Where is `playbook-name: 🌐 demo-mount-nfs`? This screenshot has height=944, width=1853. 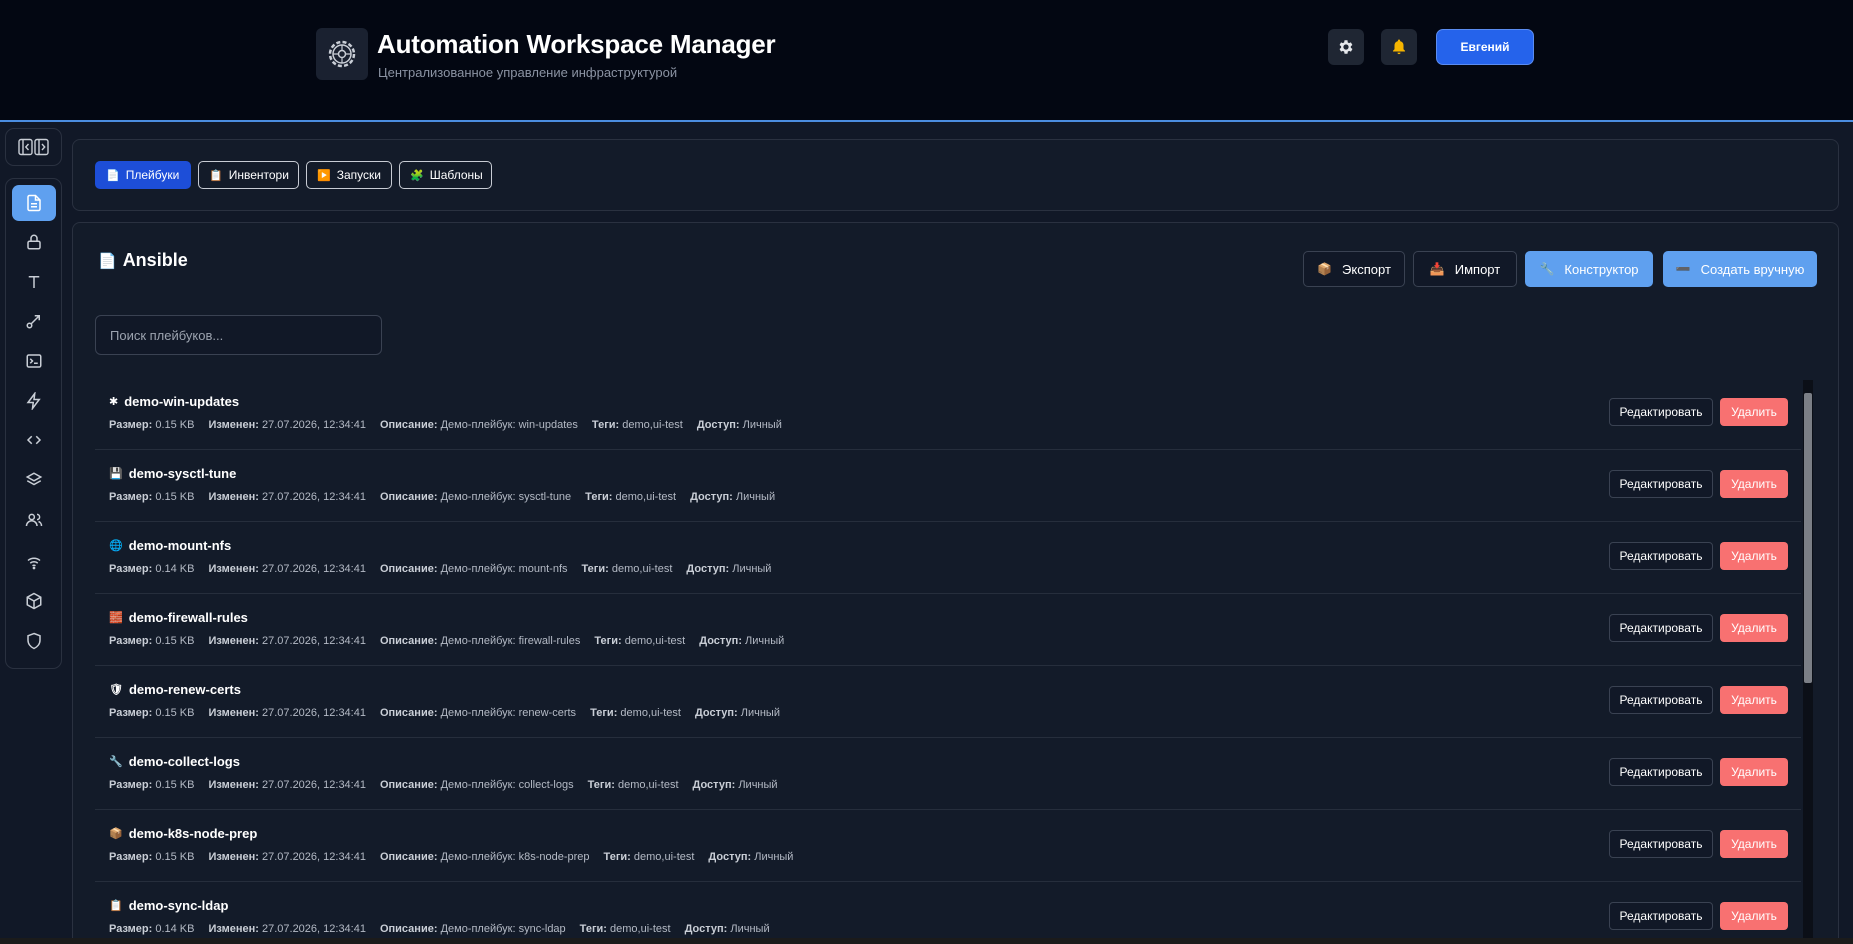 playbook-name: 🌐 demo-mount-nfs is located at coordinates (170, 545).